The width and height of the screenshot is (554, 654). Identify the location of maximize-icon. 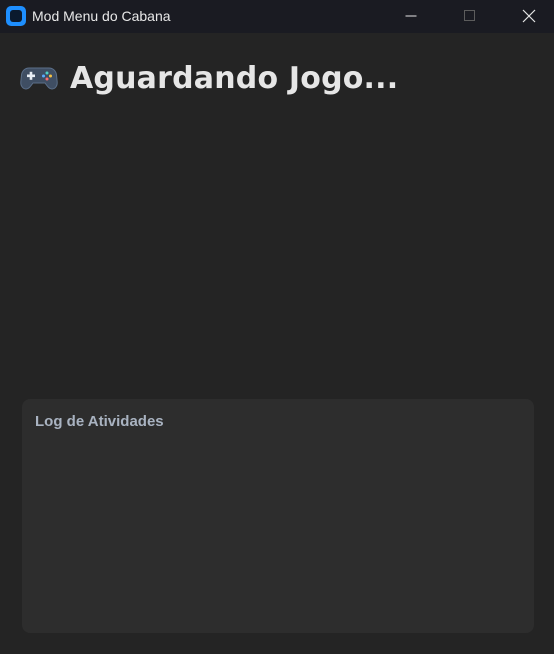
(469, 15).